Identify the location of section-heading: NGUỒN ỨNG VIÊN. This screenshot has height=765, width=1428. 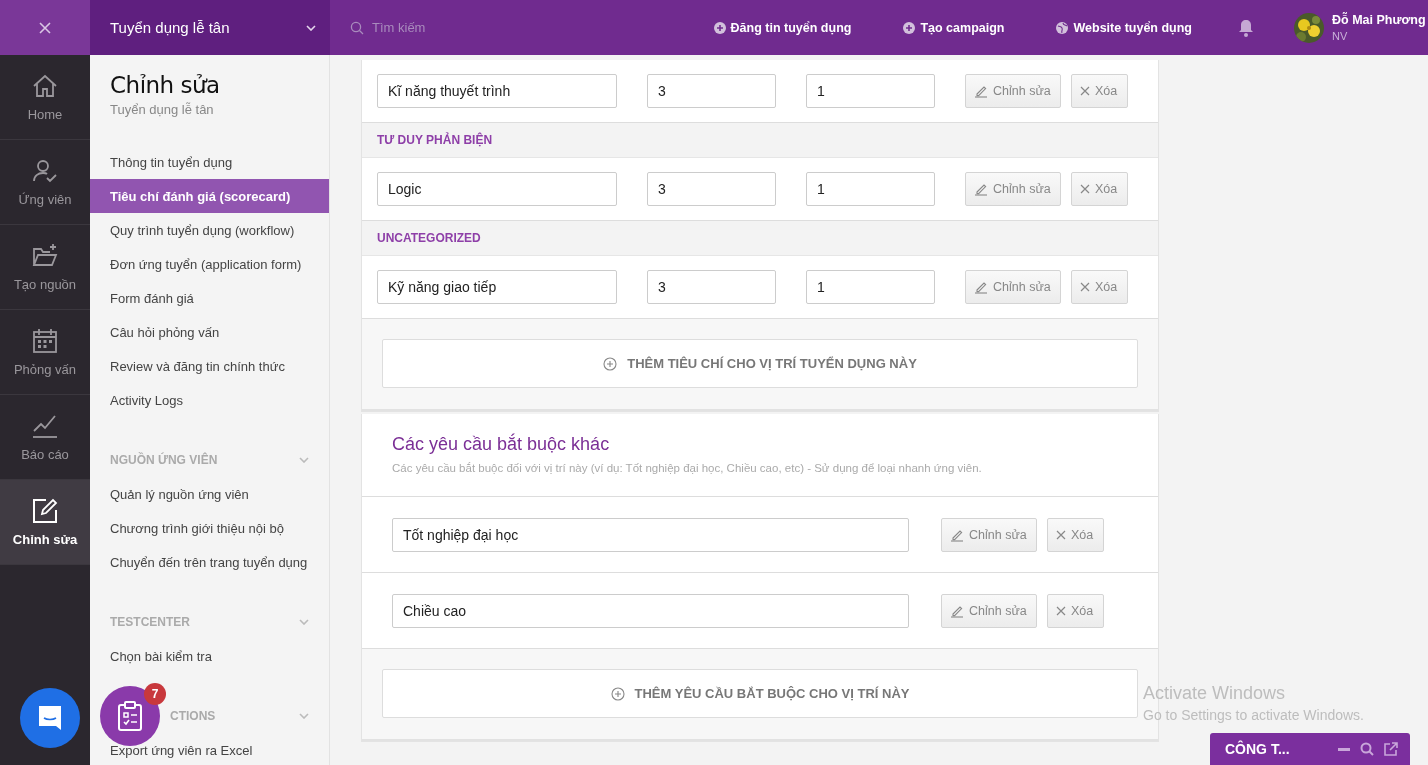
(164, 460).